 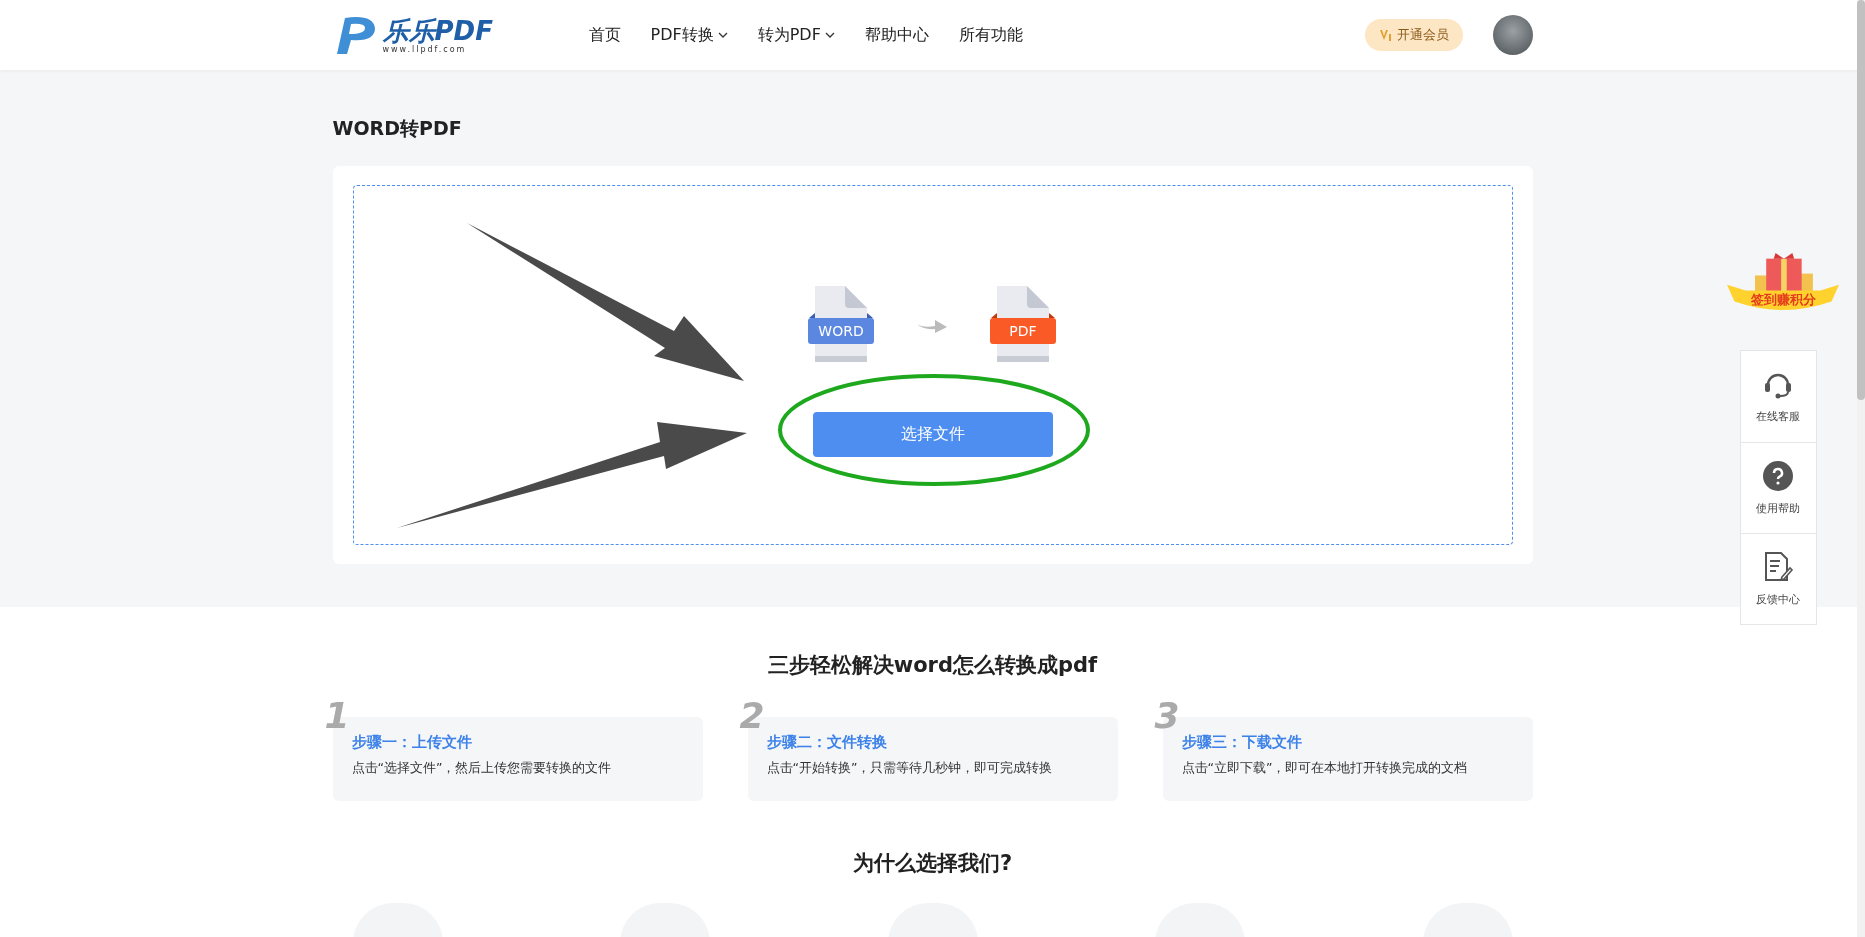 I want to click on step-text: 点击“选择文件”，然后上传您需要转换的文件, so click(x=482, y=768).